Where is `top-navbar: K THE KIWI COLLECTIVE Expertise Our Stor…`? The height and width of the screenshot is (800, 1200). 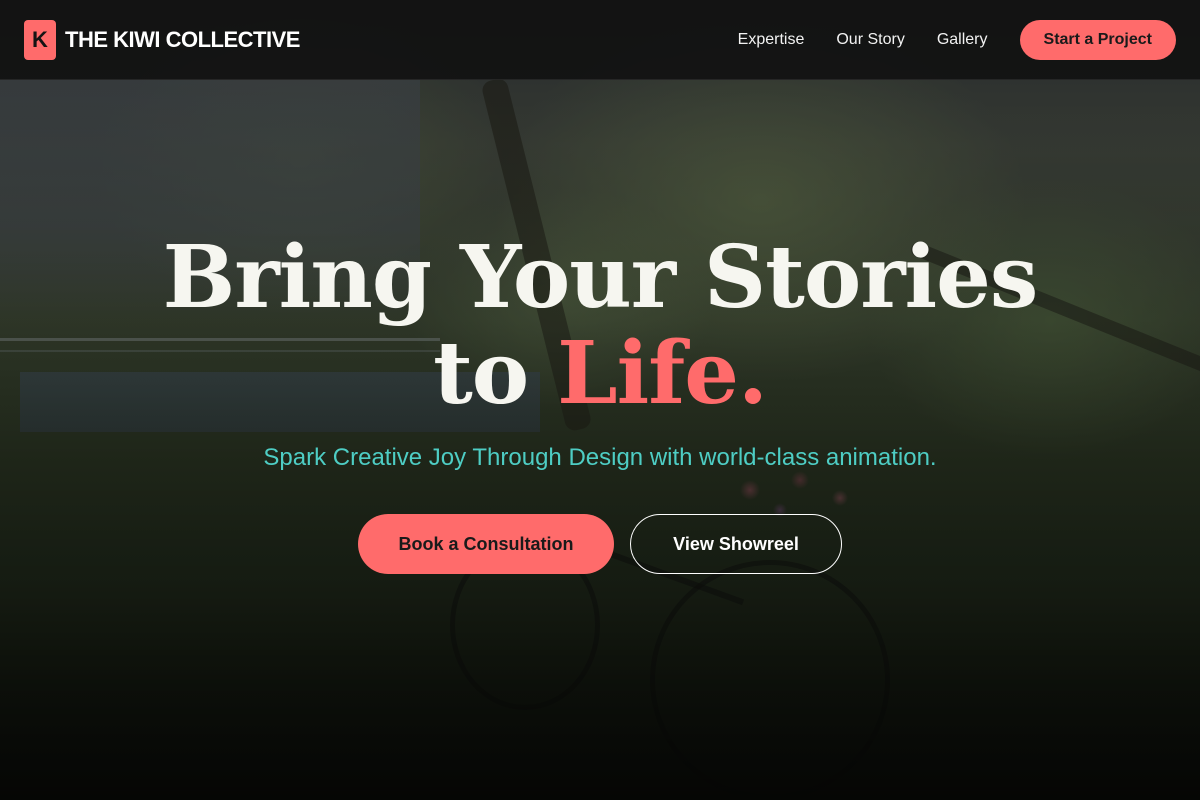 top-navbar: K THE KIWI COLLECTIVE Expertise Our Stor… is located at coordinates (600, 40).